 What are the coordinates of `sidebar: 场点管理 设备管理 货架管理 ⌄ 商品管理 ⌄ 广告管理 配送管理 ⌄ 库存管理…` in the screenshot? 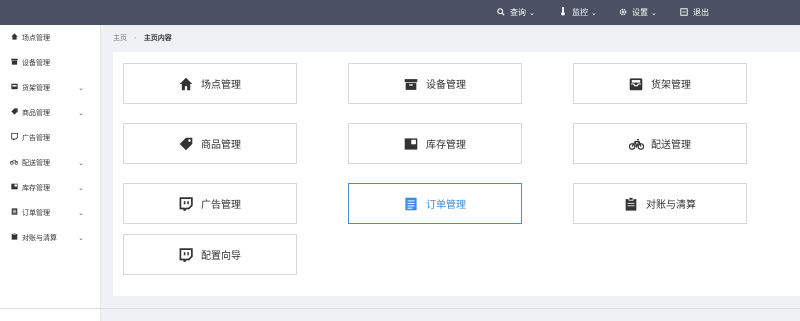 It's located at (50, 173).